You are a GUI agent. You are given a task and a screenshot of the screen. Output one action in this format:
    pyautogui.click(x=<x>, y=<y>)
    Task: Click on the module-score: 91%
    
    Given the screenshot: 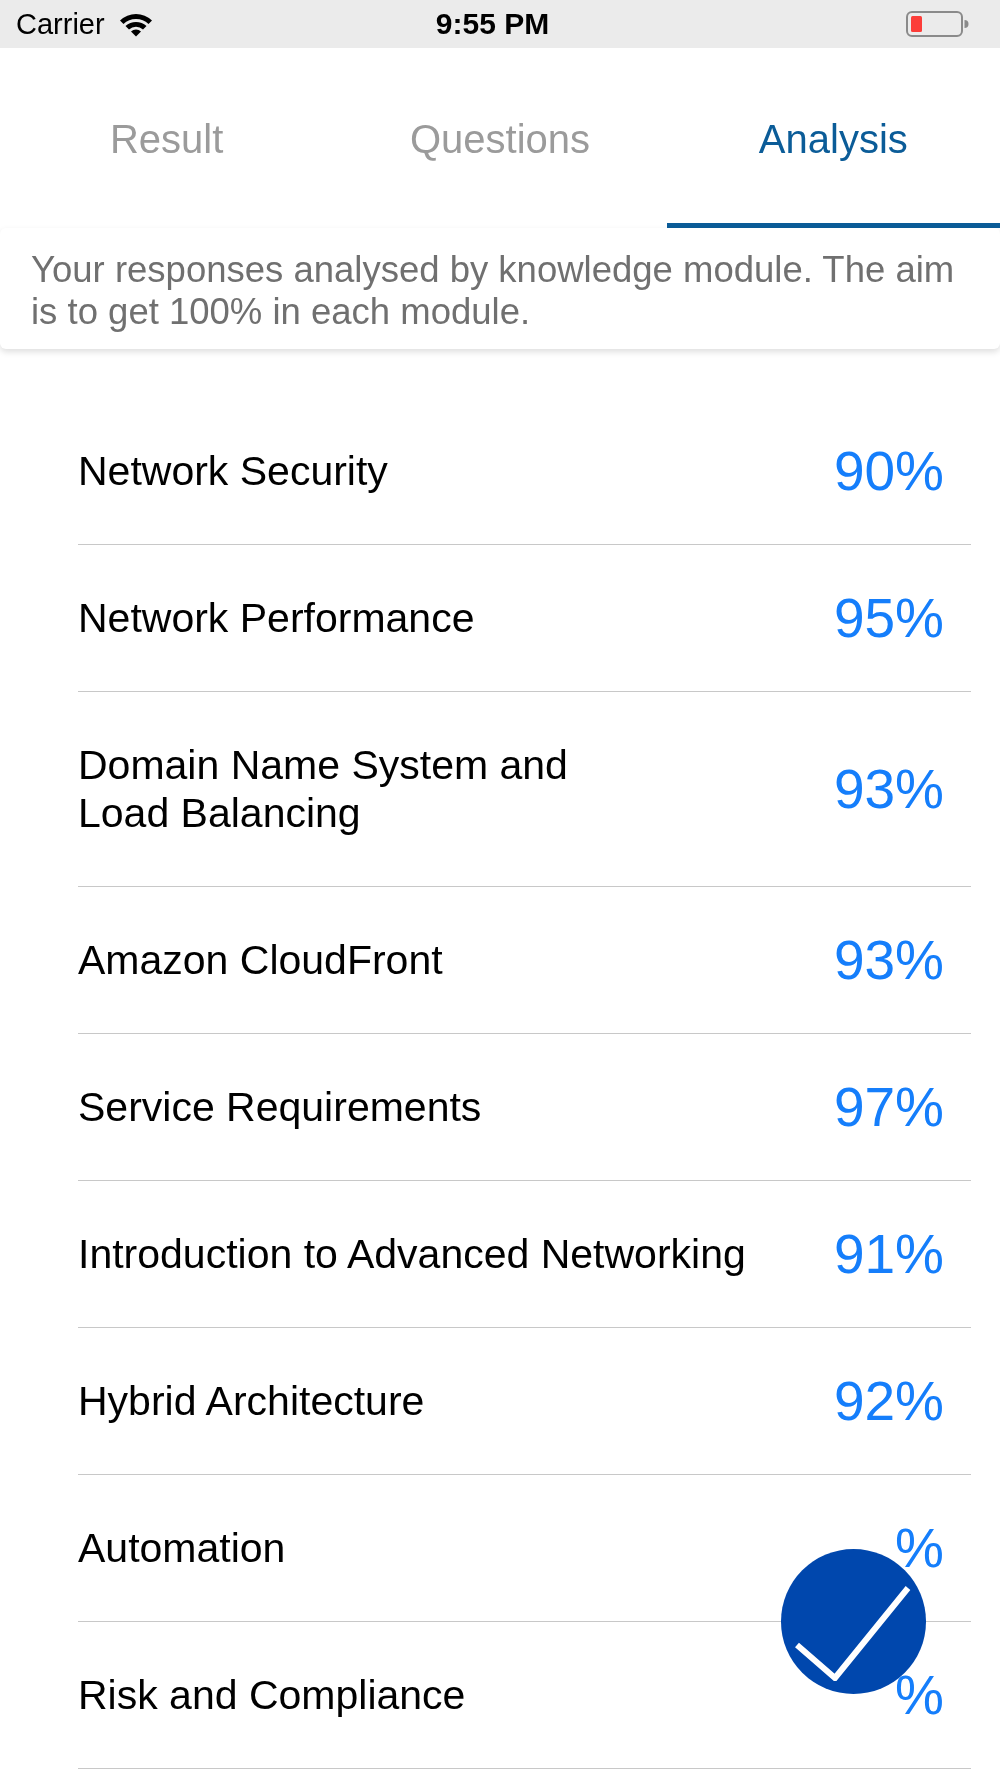 What is the action you would take?
    pyautogui.click(x=888, y=1254)
    